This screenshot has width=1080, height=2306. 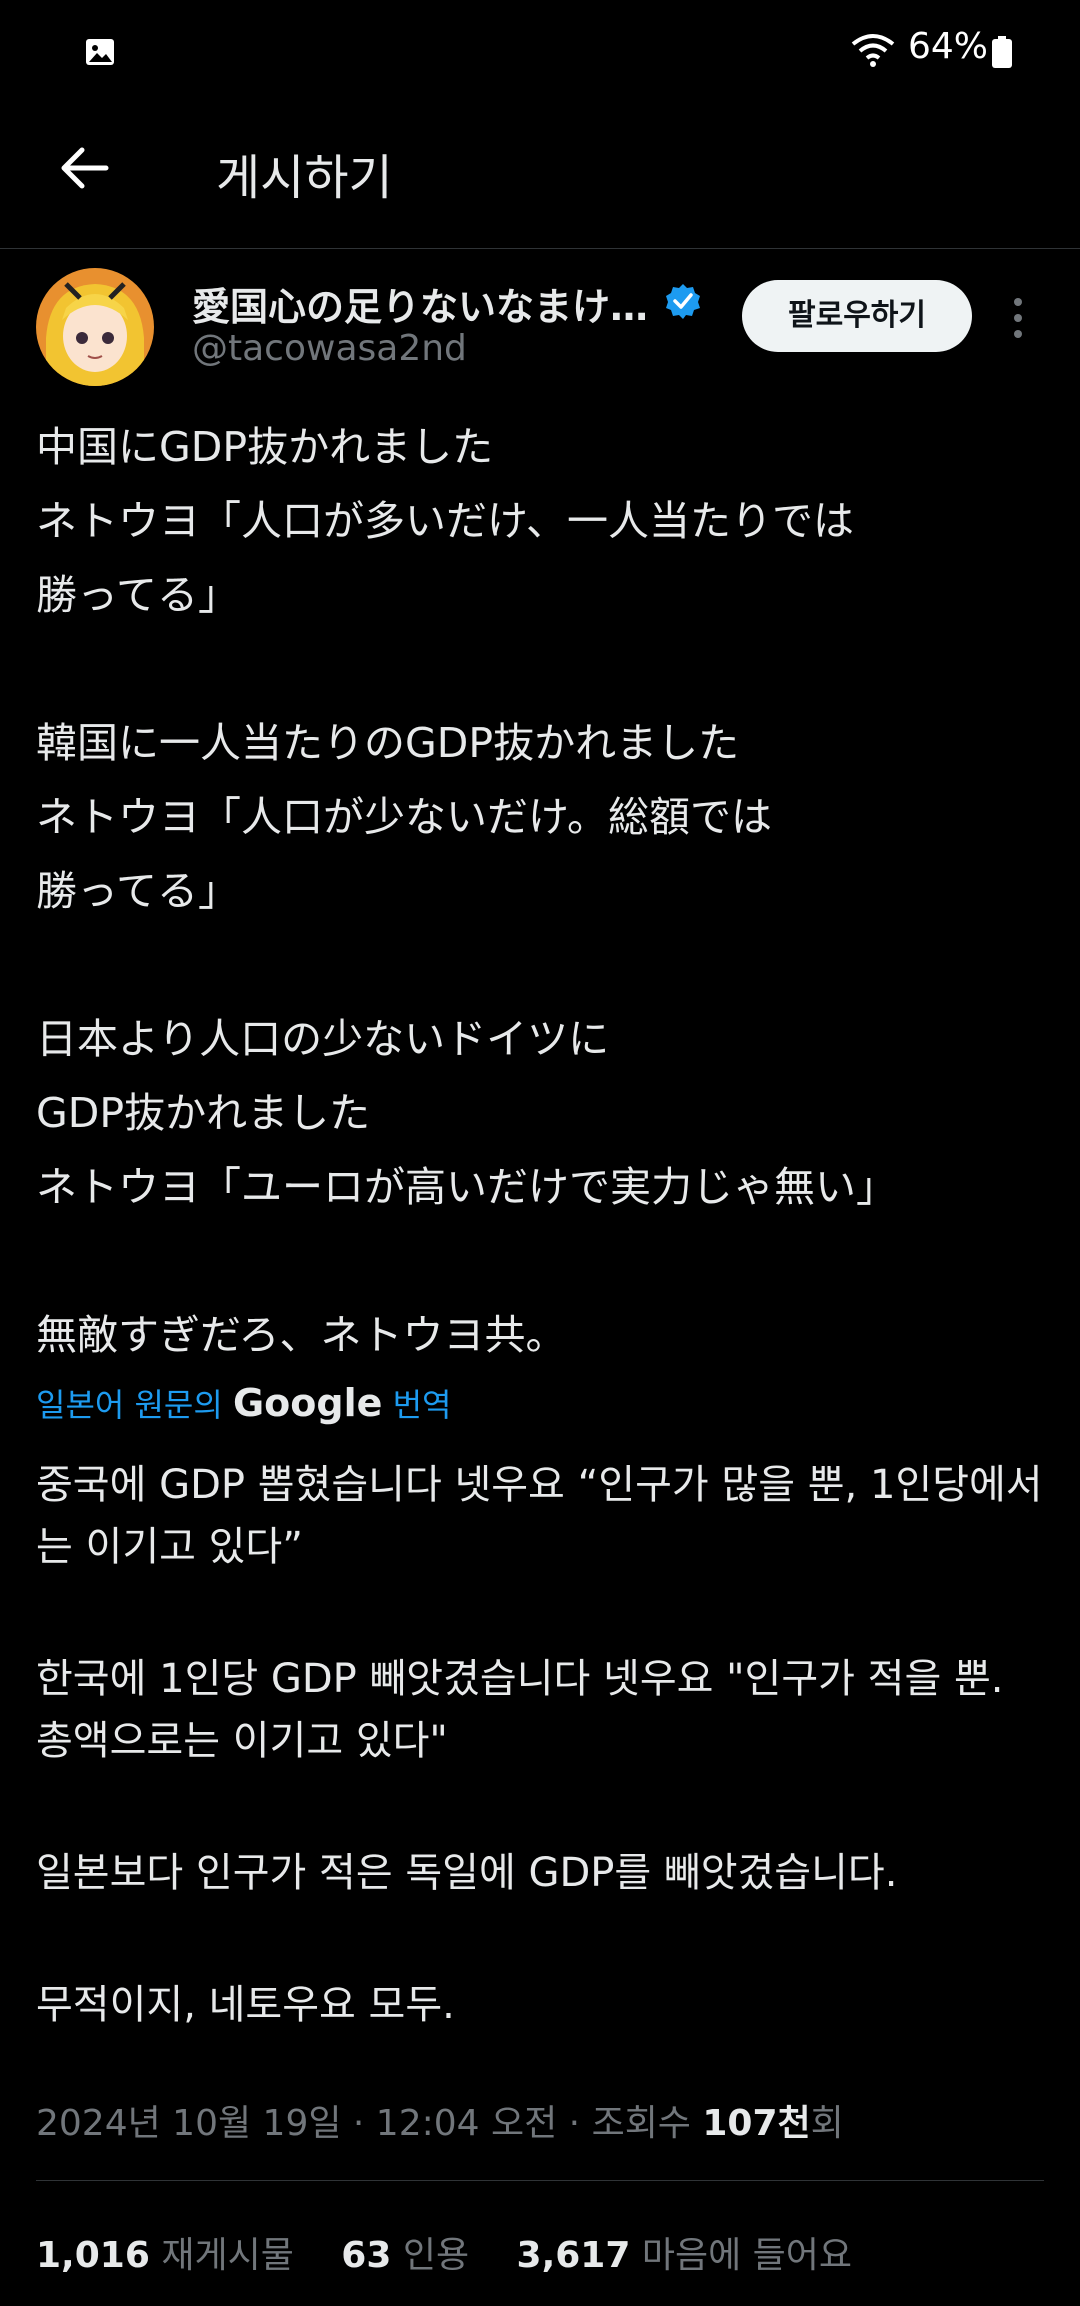 What do you see at coordinates (307, 1403) in the screenshot?
I see `google-logo: Google` at bounding box center [307, 1403].